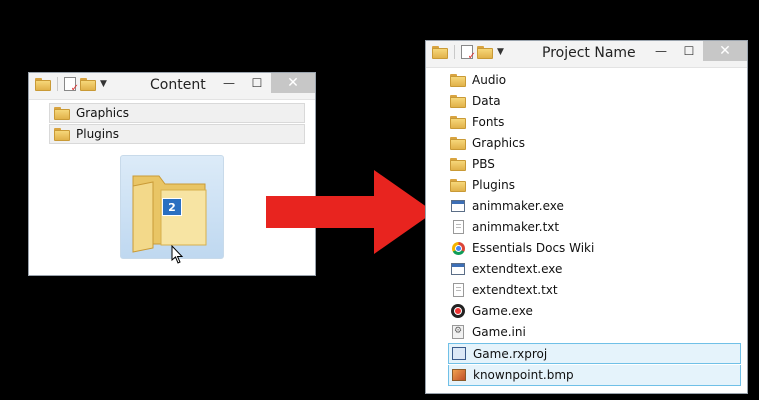 This screenshot has width=759, height=400. Describe the element at coordinates (517, 269) in the screenshot. I see `list-item-label: extendtext.exe` at that location.